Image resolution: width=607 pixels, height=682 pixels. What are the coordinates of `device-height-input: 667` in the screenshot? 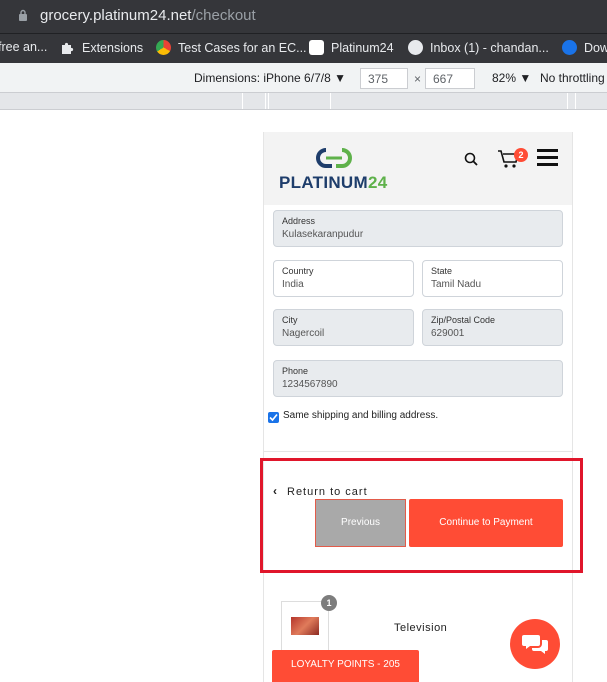 It's located at (450, 78).